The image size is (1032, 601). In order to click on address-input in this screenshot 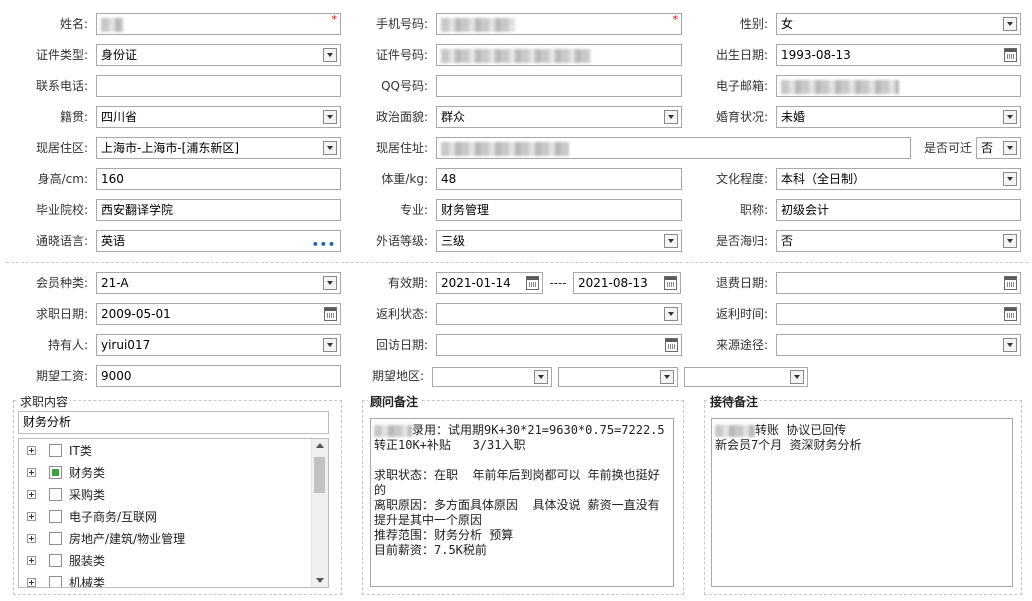, I will do `click(673, 148)`.